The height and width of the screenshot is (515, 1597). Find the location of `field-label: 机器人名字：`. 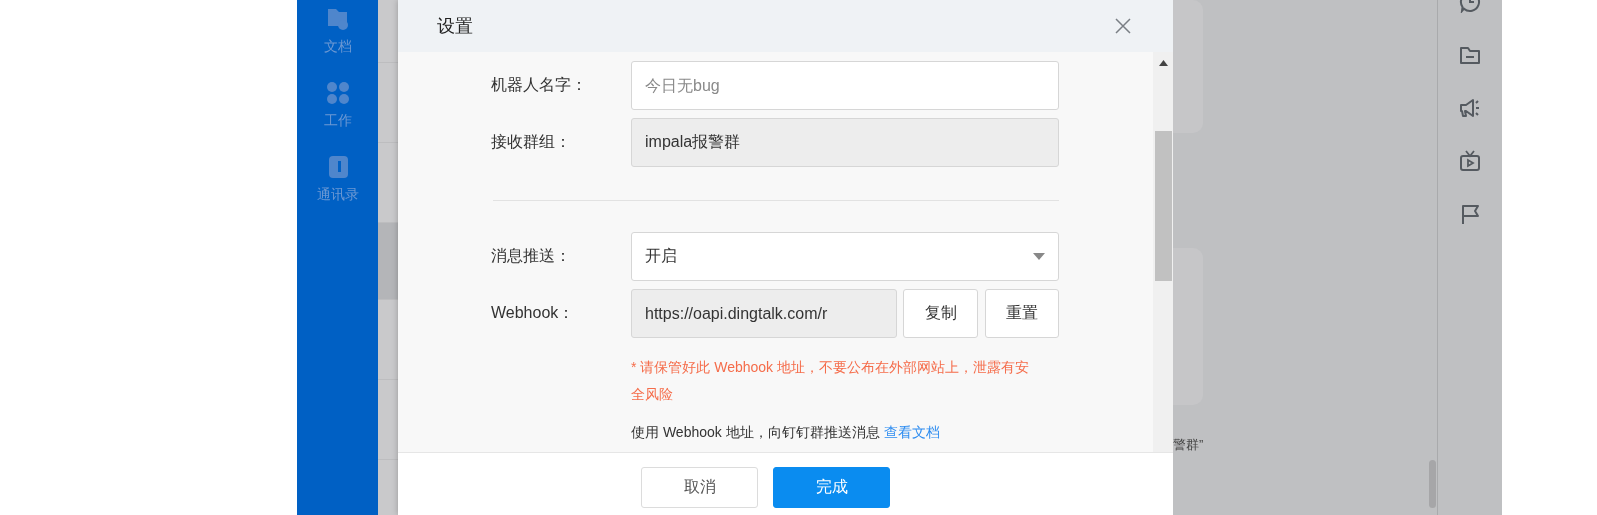

field-label: 机器人名字： is located at coordinates (539, 85).